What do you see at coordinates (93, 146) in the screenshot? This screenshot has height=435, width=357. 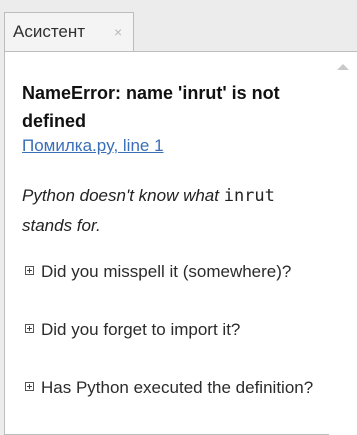 I see `error-location-link: Помилка.py, line 1` at bounding box center [93, 146].